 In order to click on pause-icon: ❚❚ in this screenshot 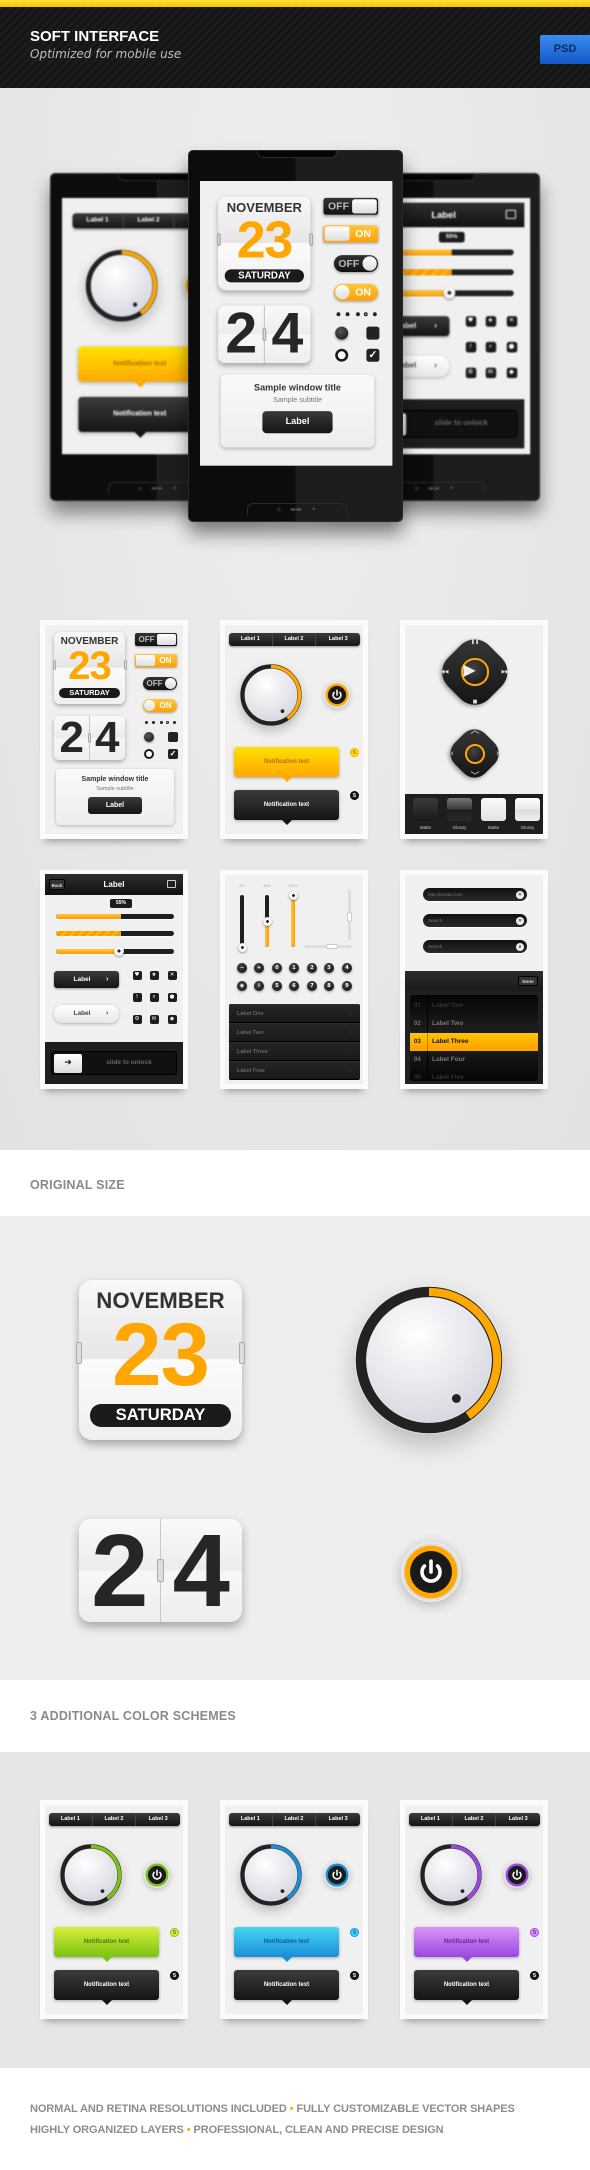, I will do `click(475, 642)`.